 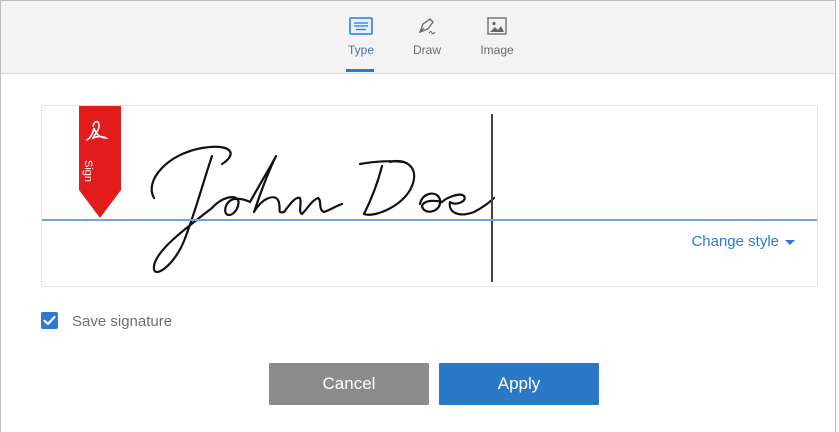 What do you see at coordinates (426, 50) in the screenshot?
I see `tab-draw-label: Draw` at bounding box center [426, 50].